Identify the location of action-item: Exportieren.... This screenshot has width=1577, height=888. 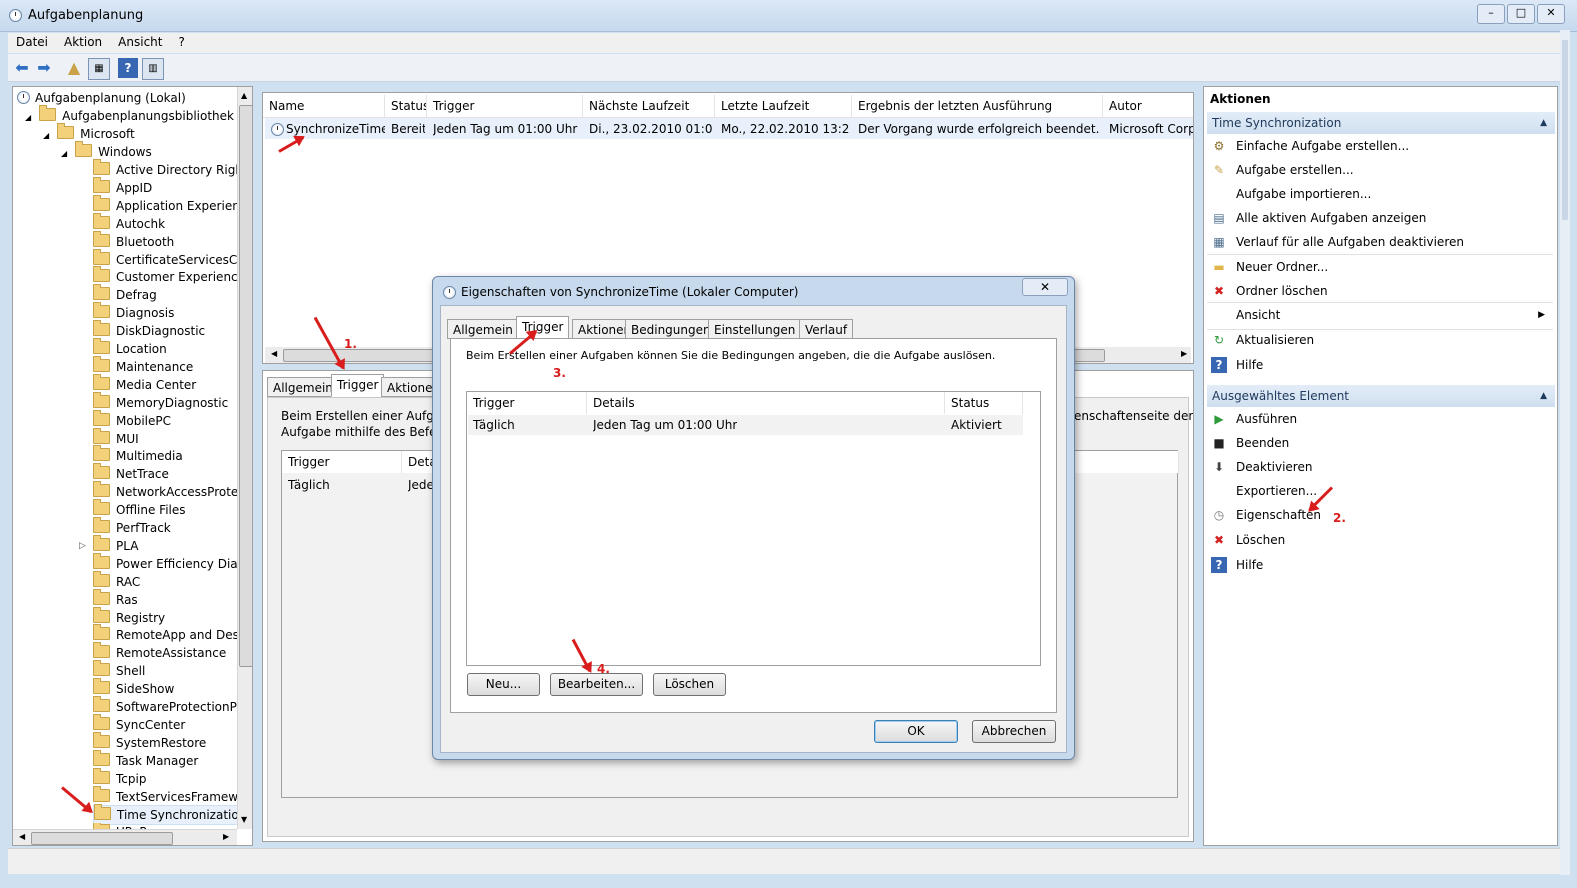
(1380, 491).